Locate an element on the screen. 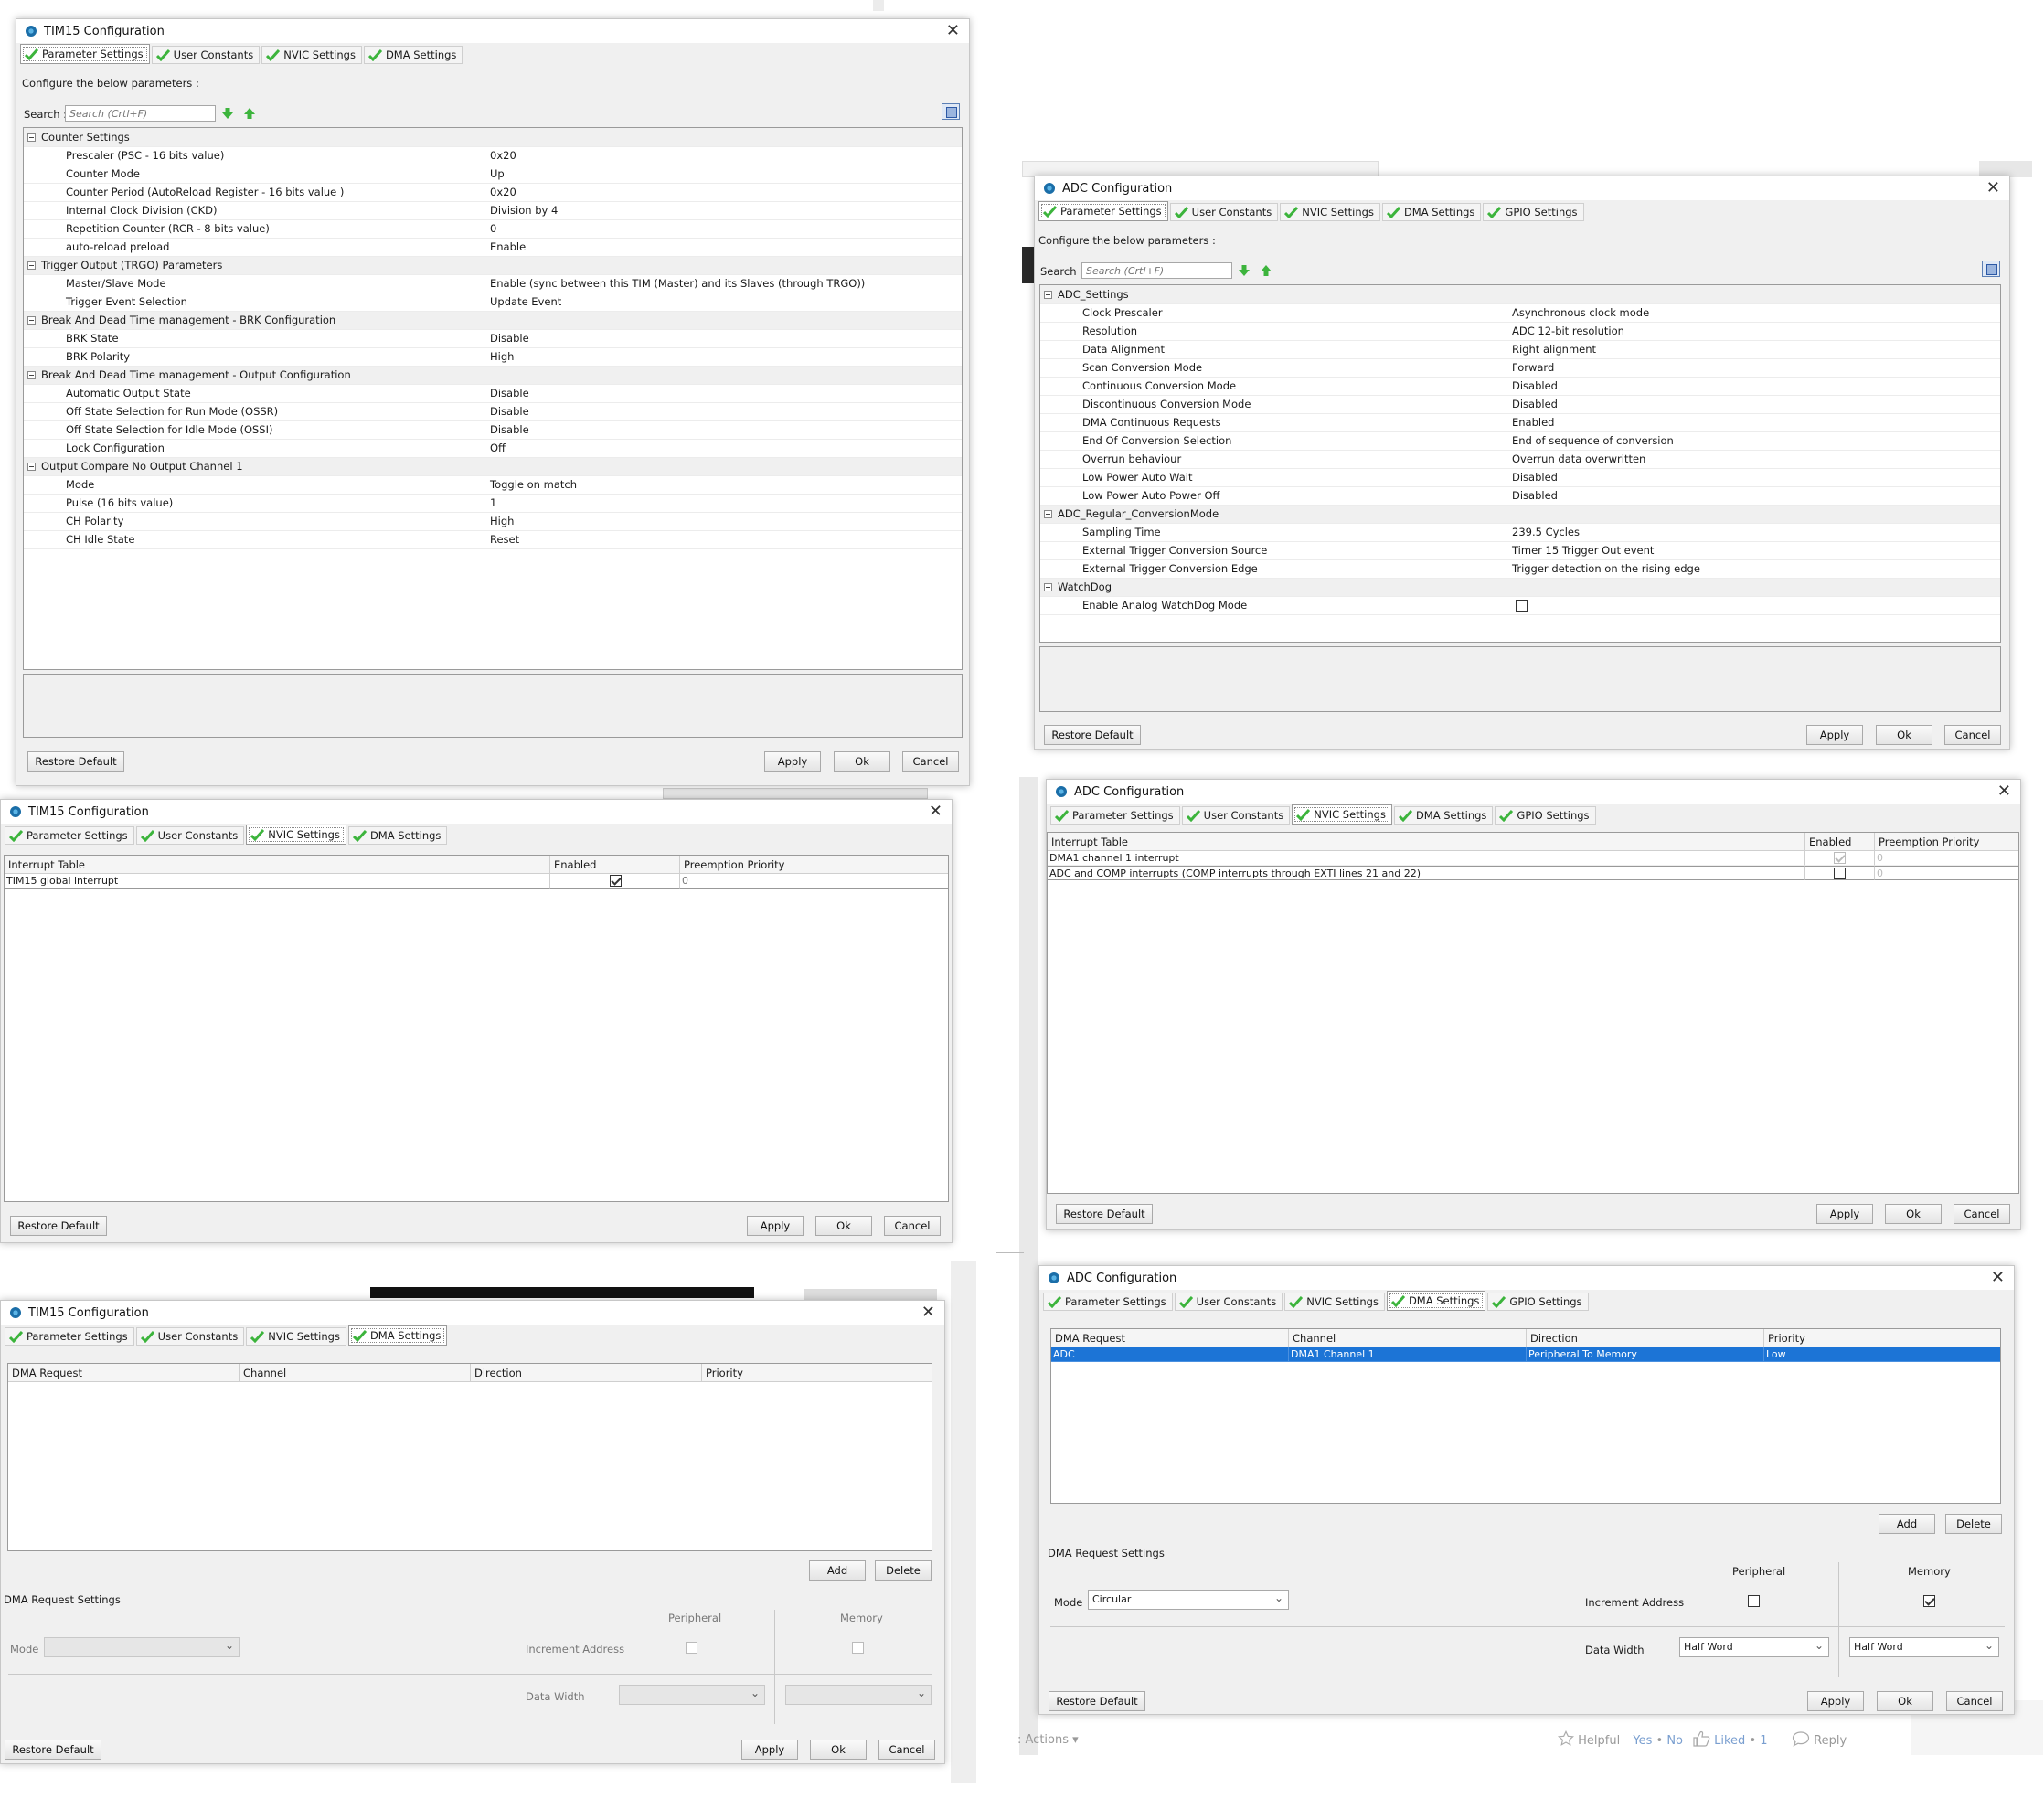  parameter-value: 1 is located at coordinates (726, 504).